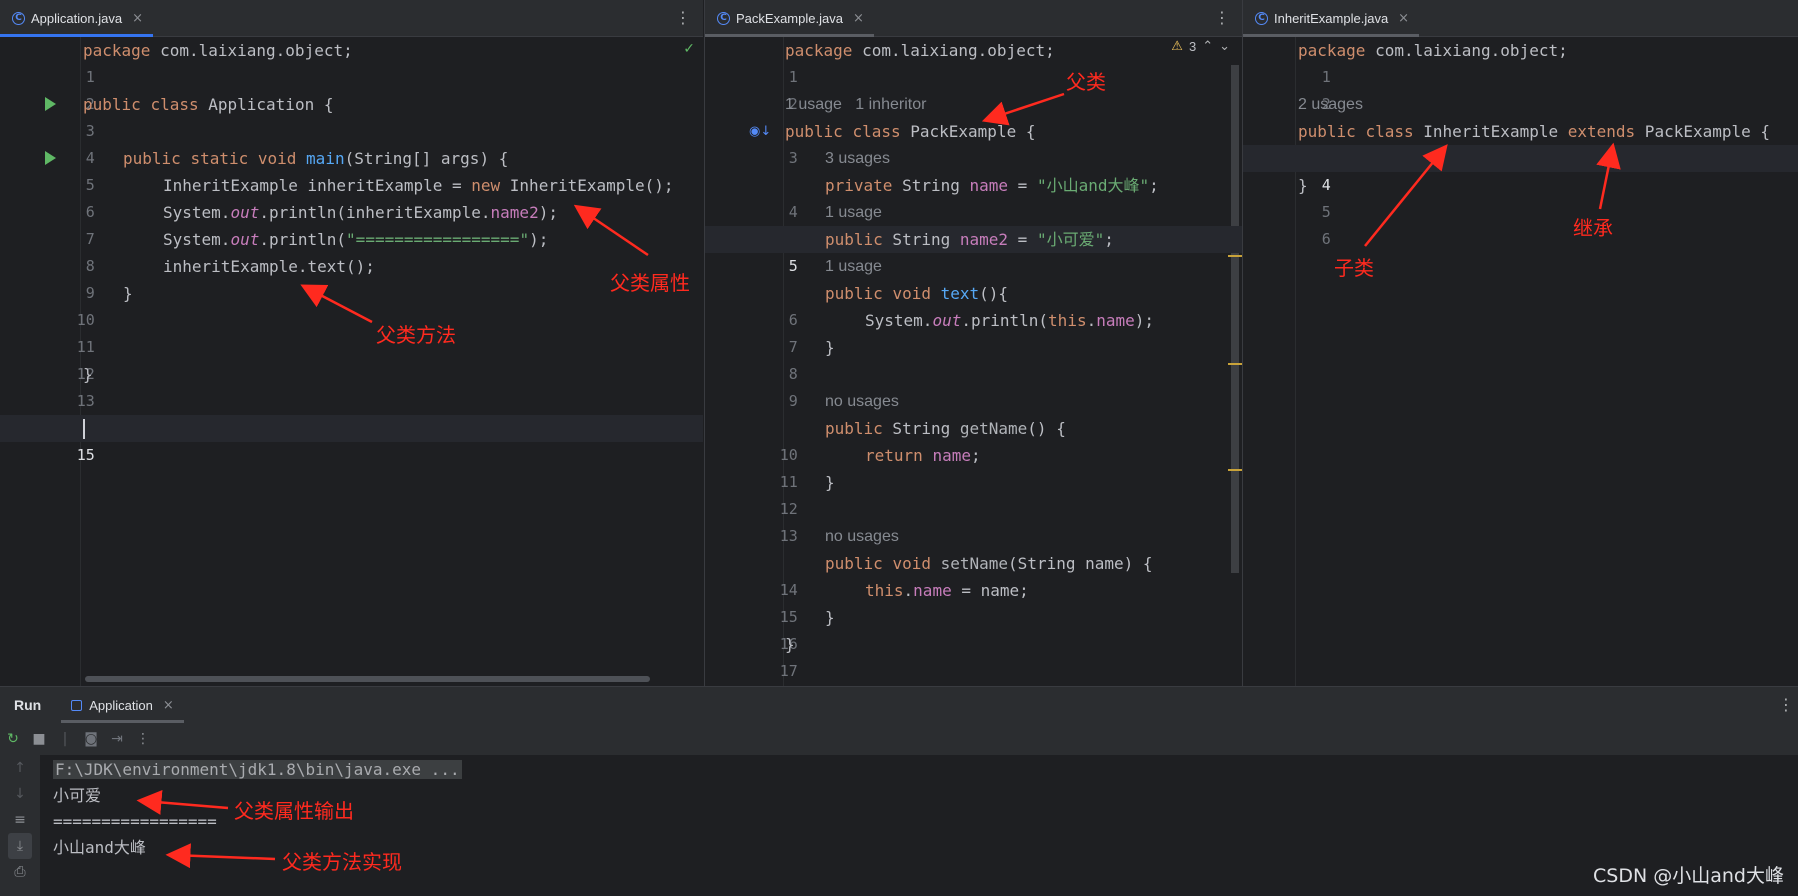  What do you see at coordinates (899, 739) in the screenshot?
I see `run-toolbar: ↻ ■ | ◙ ⇥ ⋮` at bounding box center [899, 739].